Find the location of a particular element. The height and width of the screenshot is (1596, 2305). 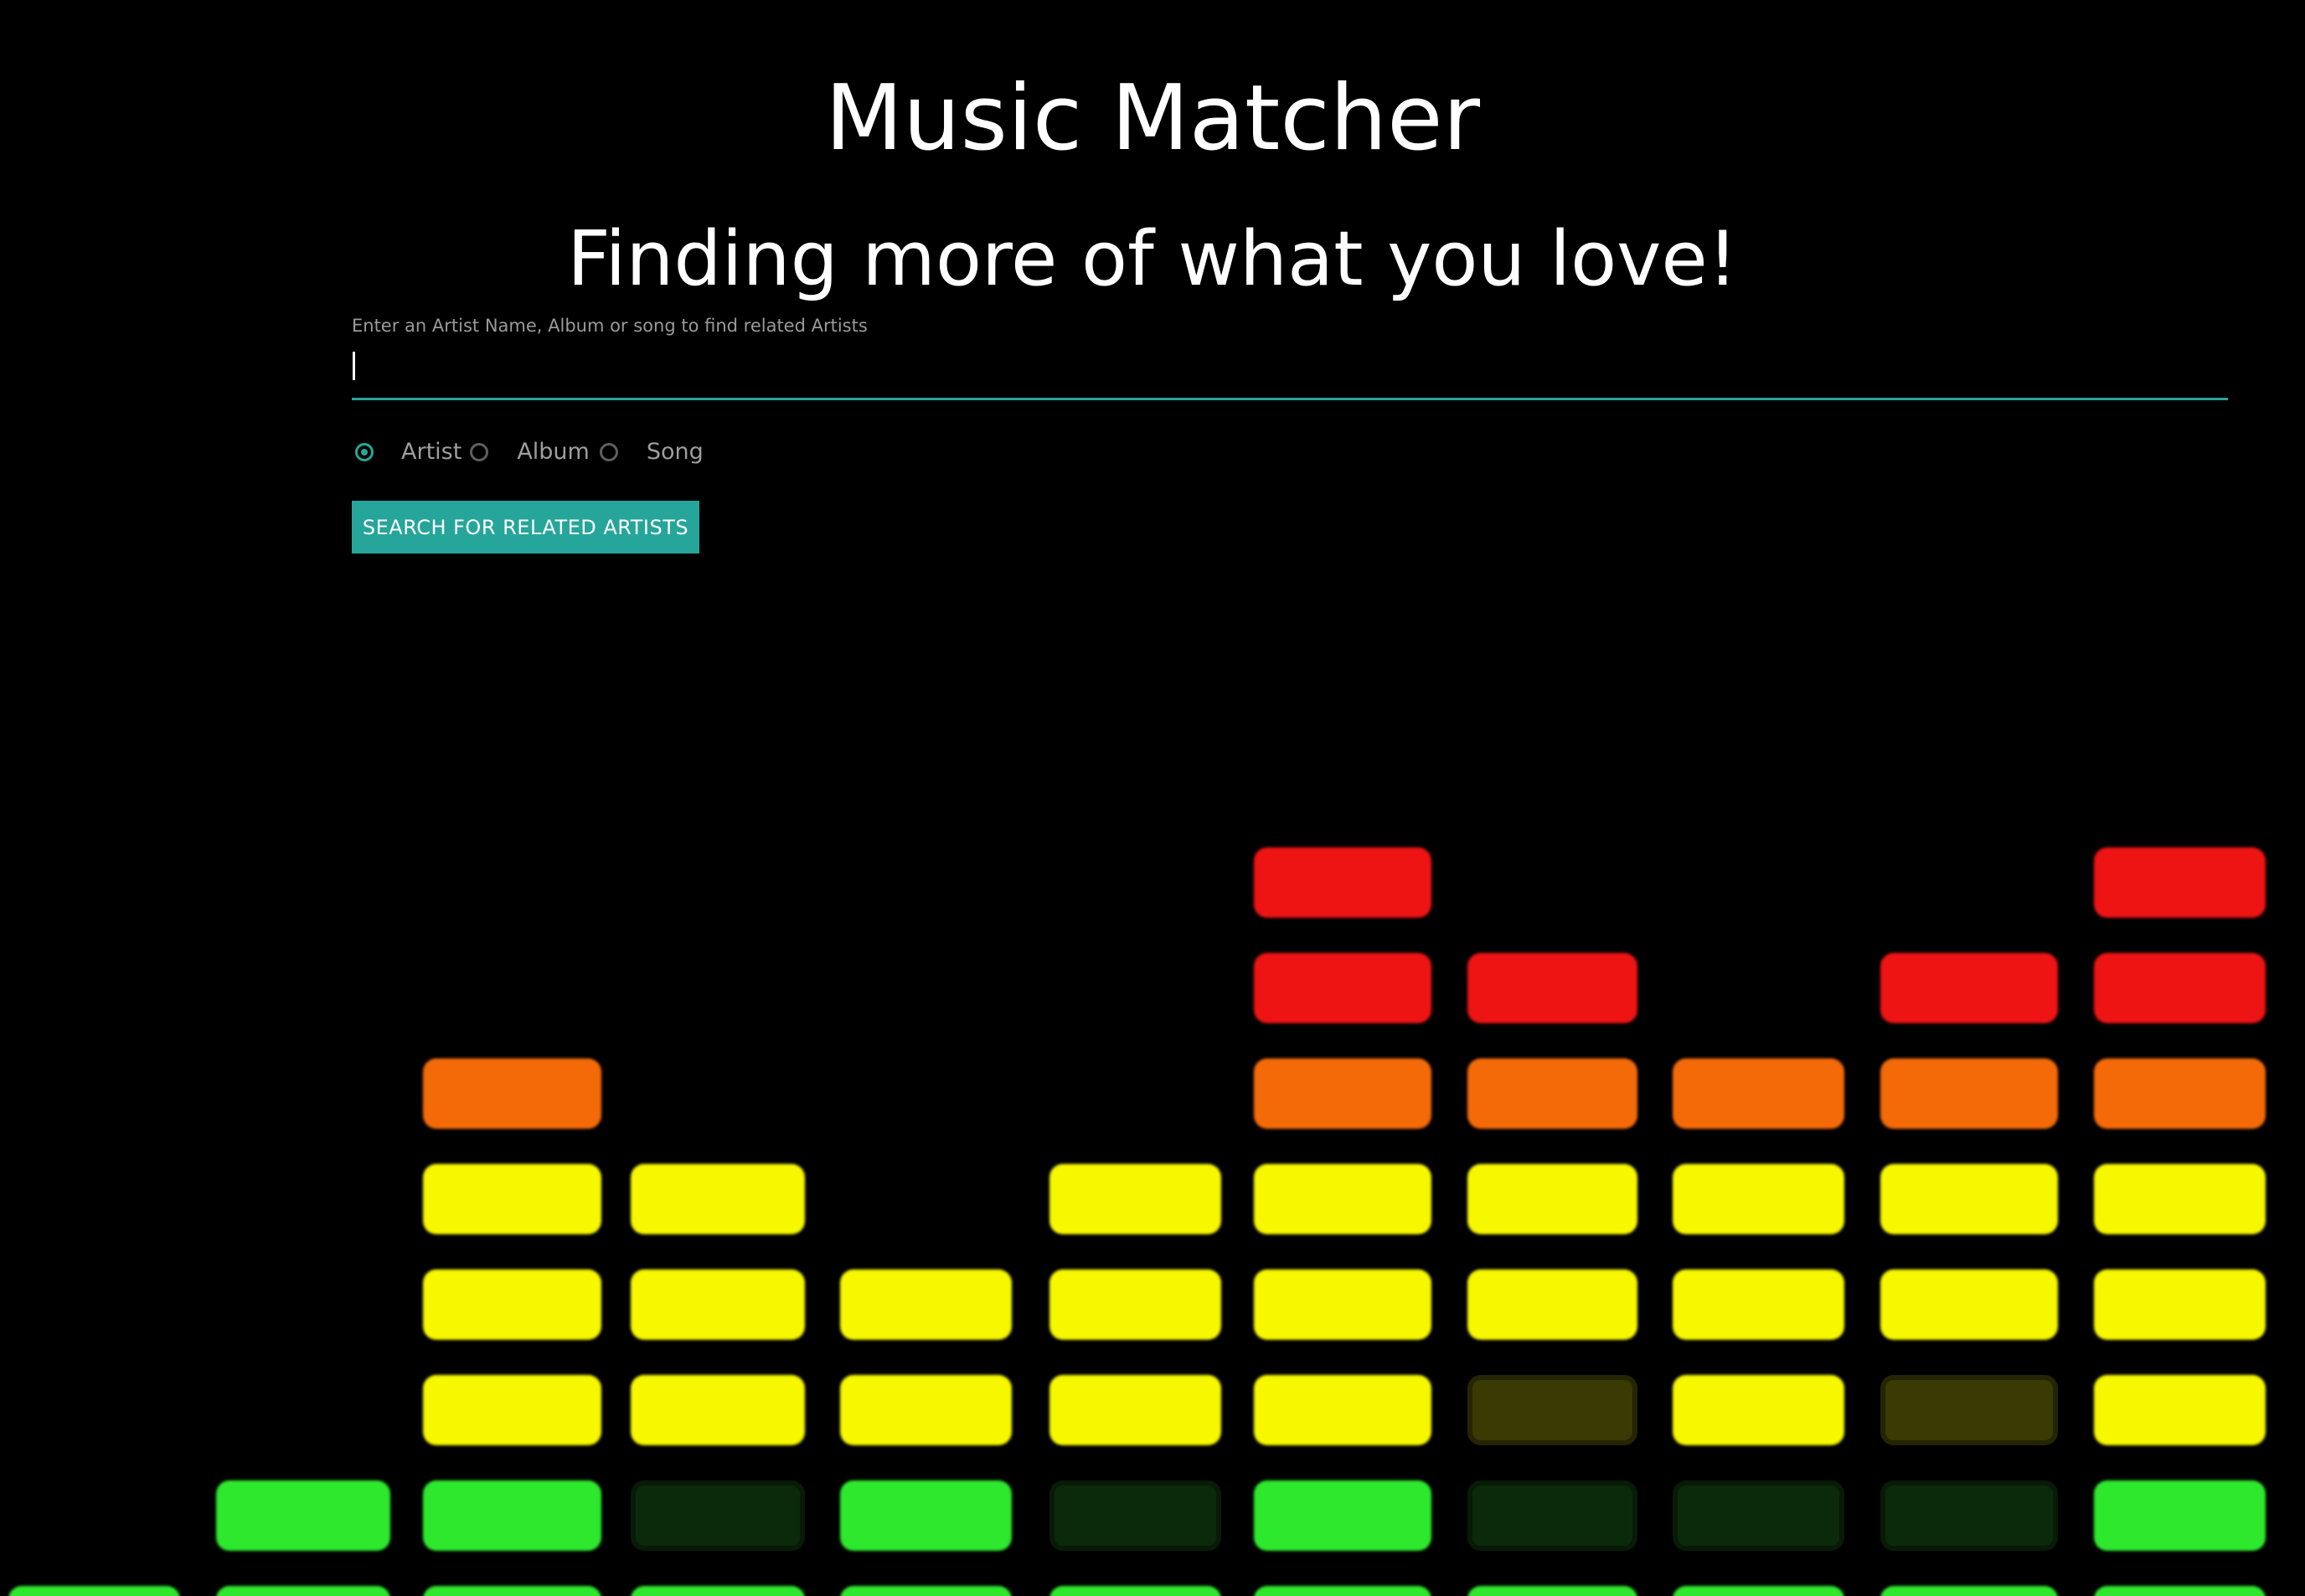

radio-artist-indicator is located at coordinates (364, 452).